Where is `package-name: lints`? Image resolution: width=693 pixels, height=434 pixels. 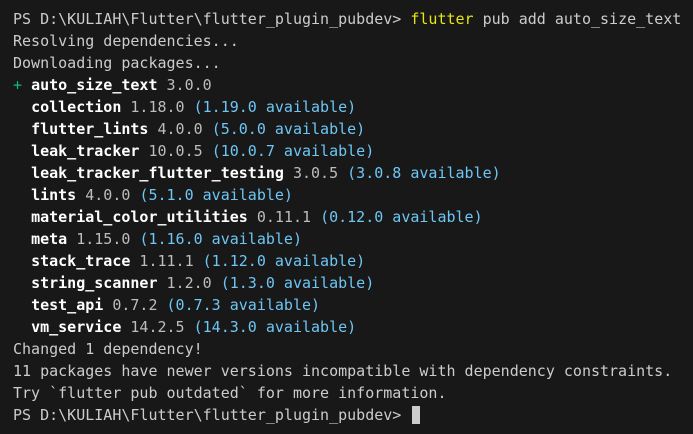
package-name: lints is located at coordinates (54, 195).